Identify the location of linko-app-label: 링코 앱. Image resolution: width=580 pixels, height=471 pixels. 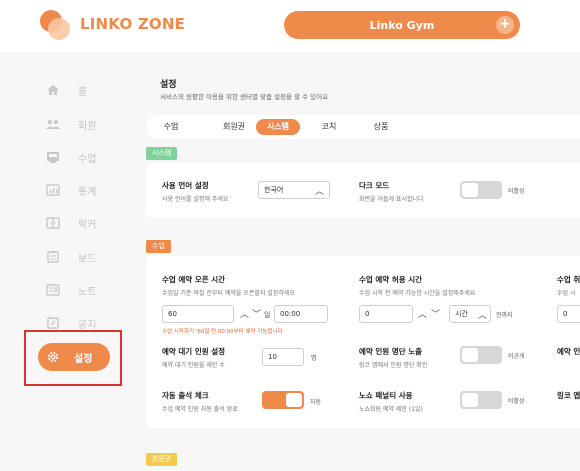
(568, 395).